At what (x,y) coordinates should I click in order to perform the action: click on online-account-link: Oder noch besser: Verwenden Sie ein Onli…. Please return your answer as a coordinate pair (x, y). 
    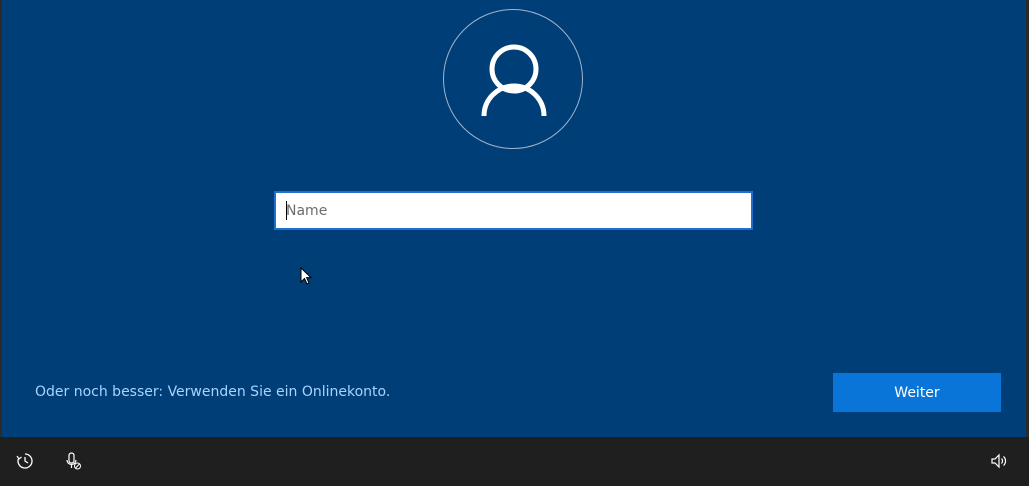
    Looking at the image, I should click on (212, 392).